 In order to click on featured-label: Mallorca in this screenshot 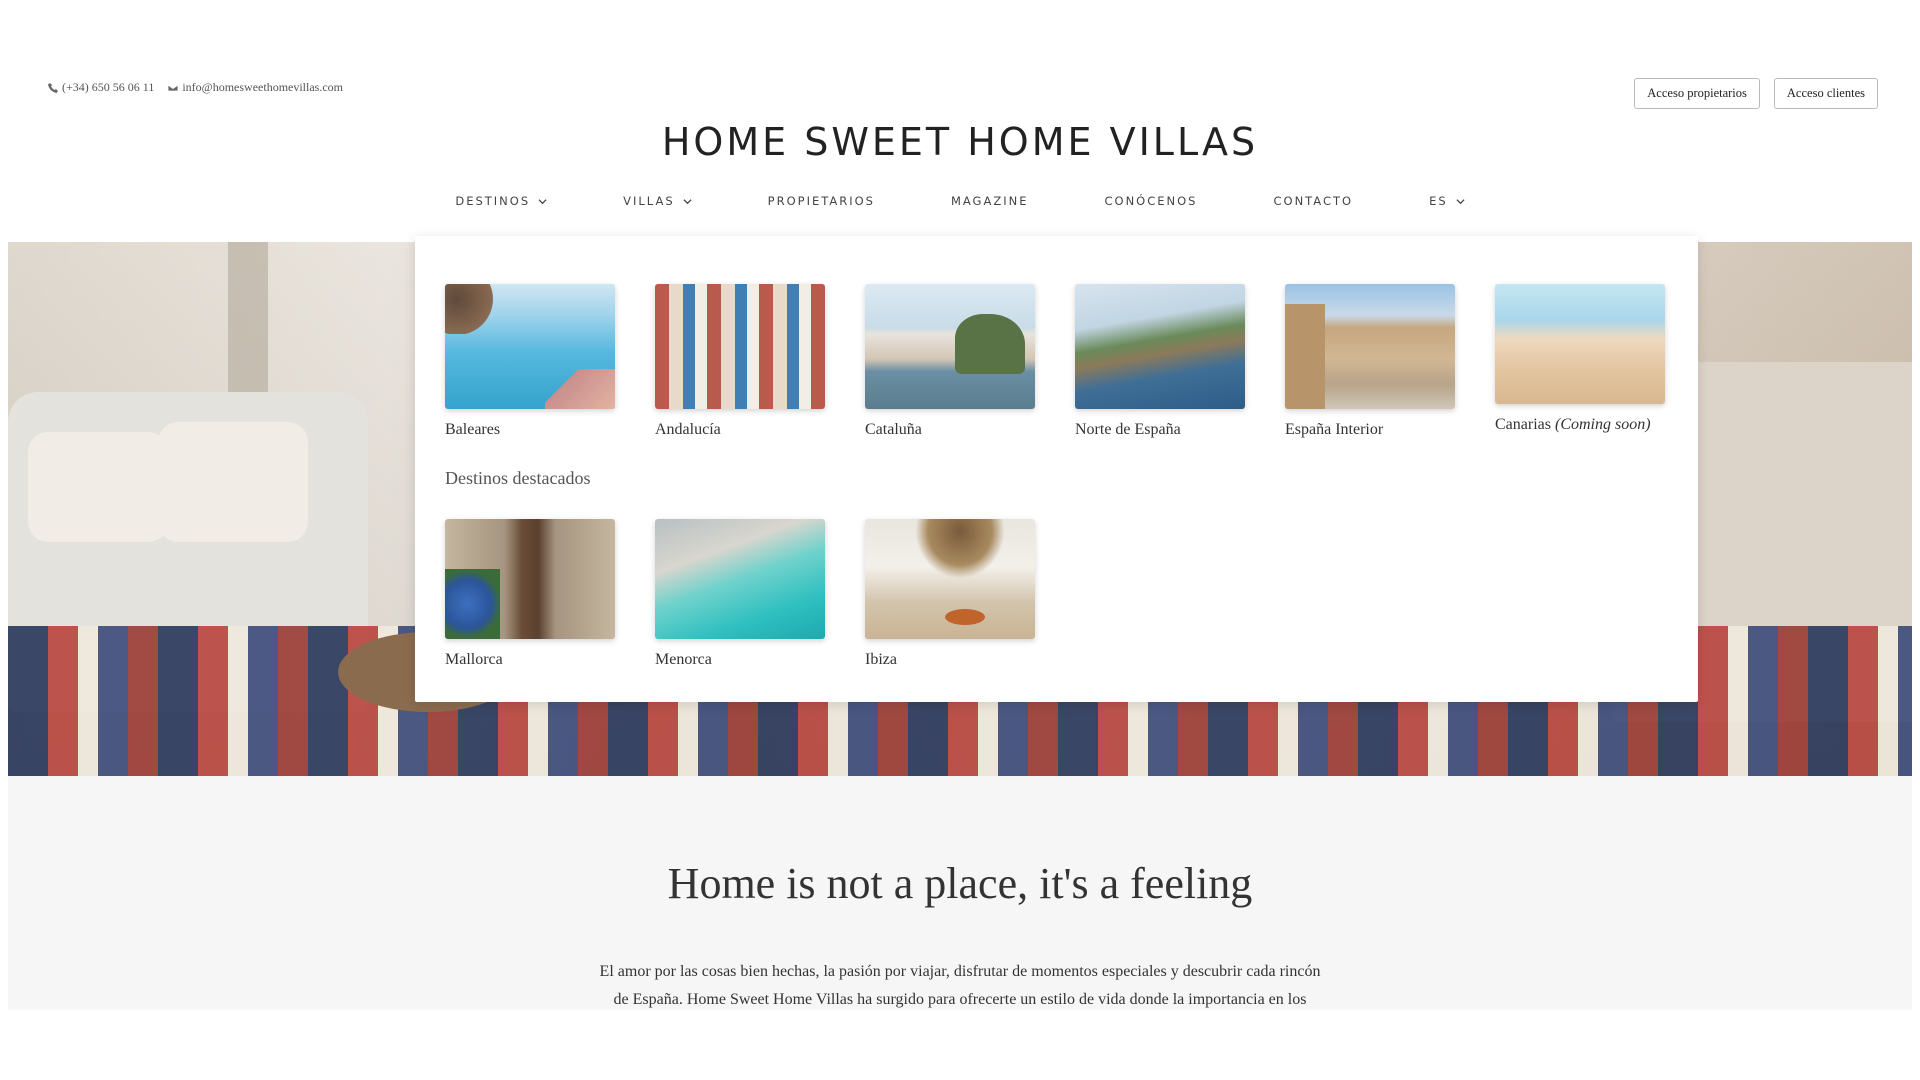, I will do `click(474, 659)`.